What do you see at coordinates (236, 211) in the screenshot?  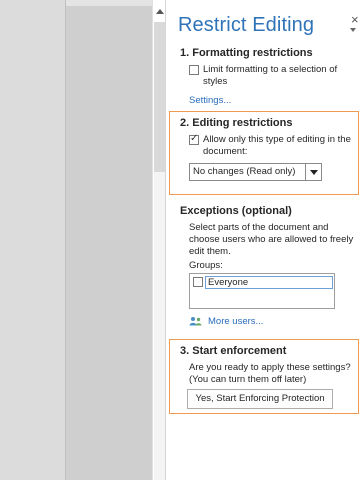 I see `exceptions-heading: Exceptions (optional)` at bounding box center [236, 211].